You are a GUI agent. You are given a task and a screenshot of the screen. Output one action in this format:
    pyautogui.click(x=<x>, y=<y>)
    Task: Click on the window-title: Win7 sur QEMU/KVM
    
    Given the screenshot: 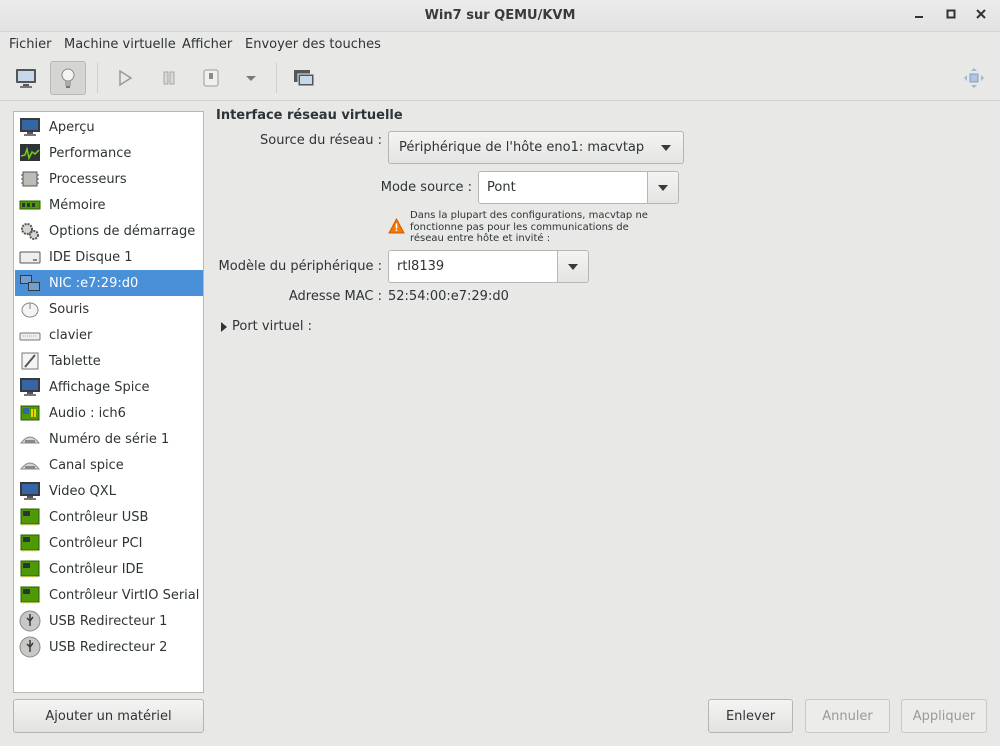 What is the action you would take?
    pyautogui.click(x=500, y=15)
    